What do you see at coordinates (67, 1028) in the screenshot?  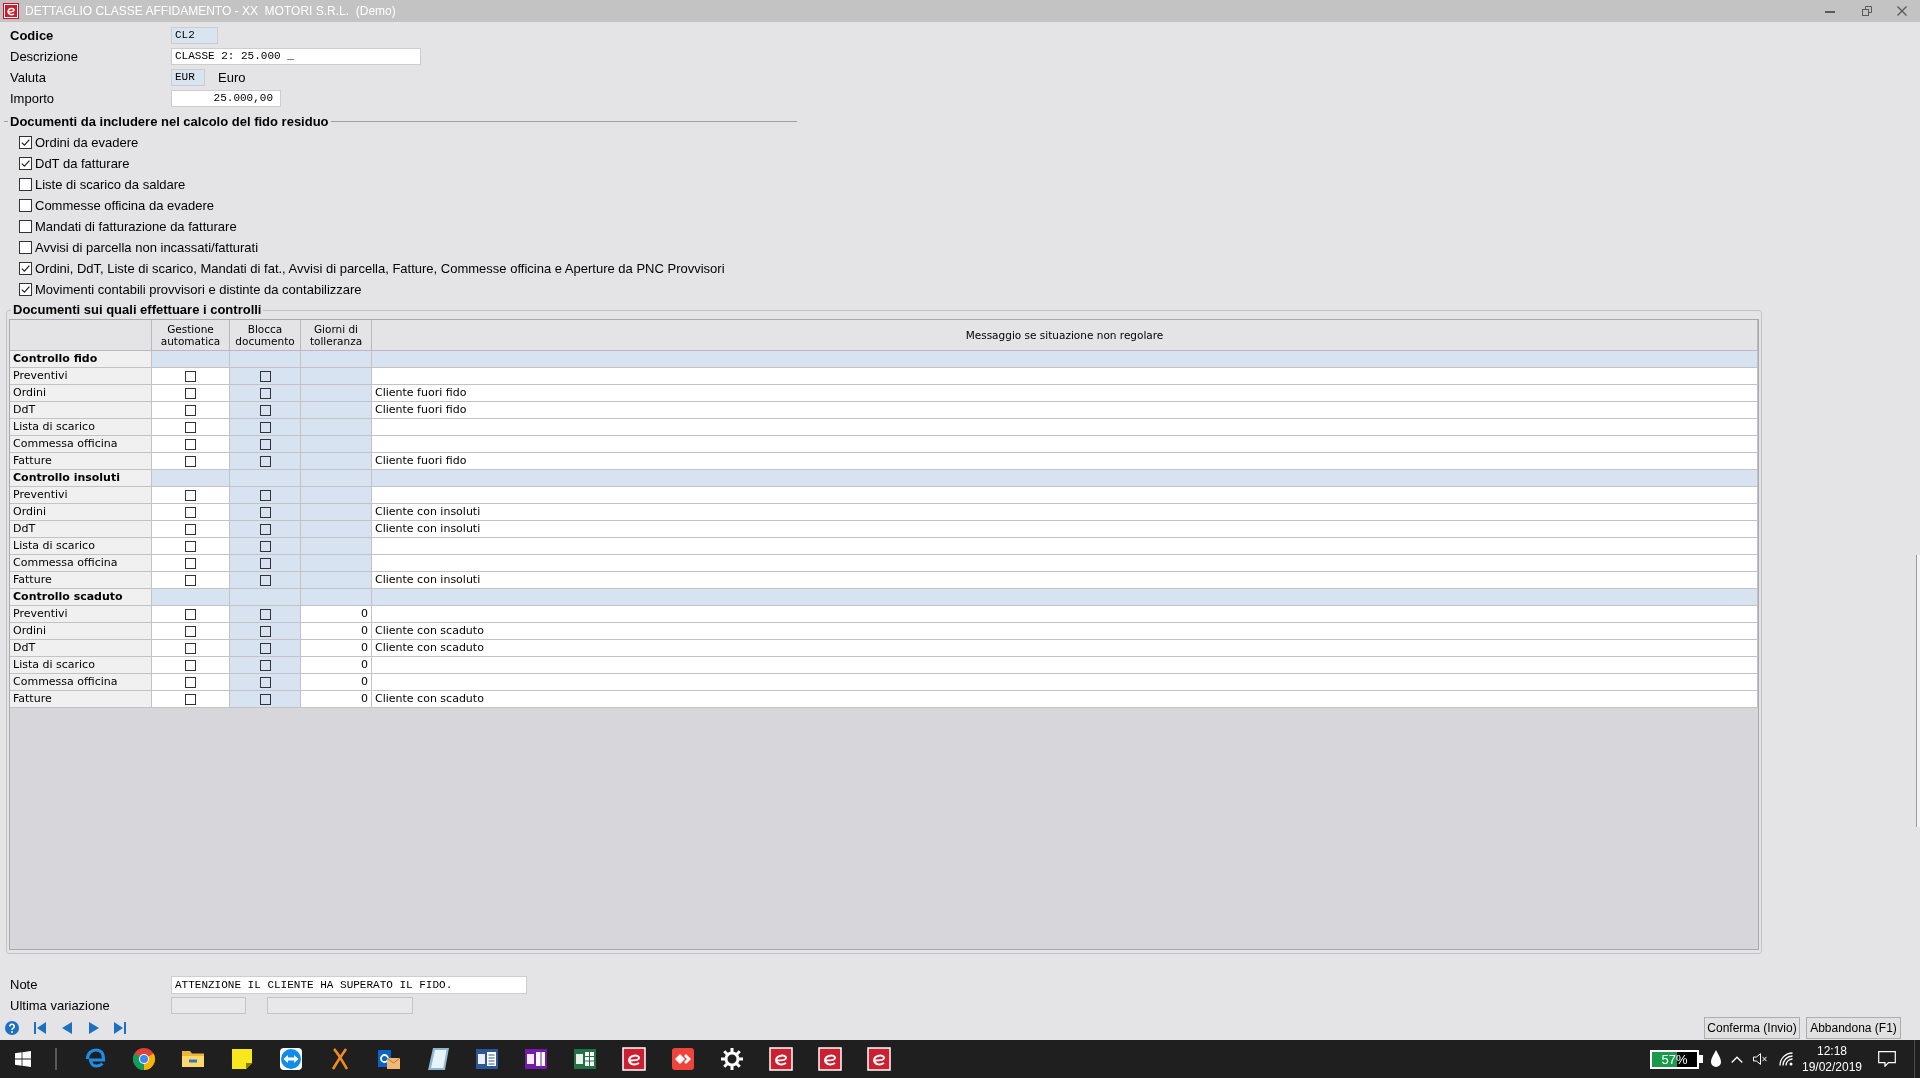 I see `triangle-left-icon` at bounding box center [67, 1028].